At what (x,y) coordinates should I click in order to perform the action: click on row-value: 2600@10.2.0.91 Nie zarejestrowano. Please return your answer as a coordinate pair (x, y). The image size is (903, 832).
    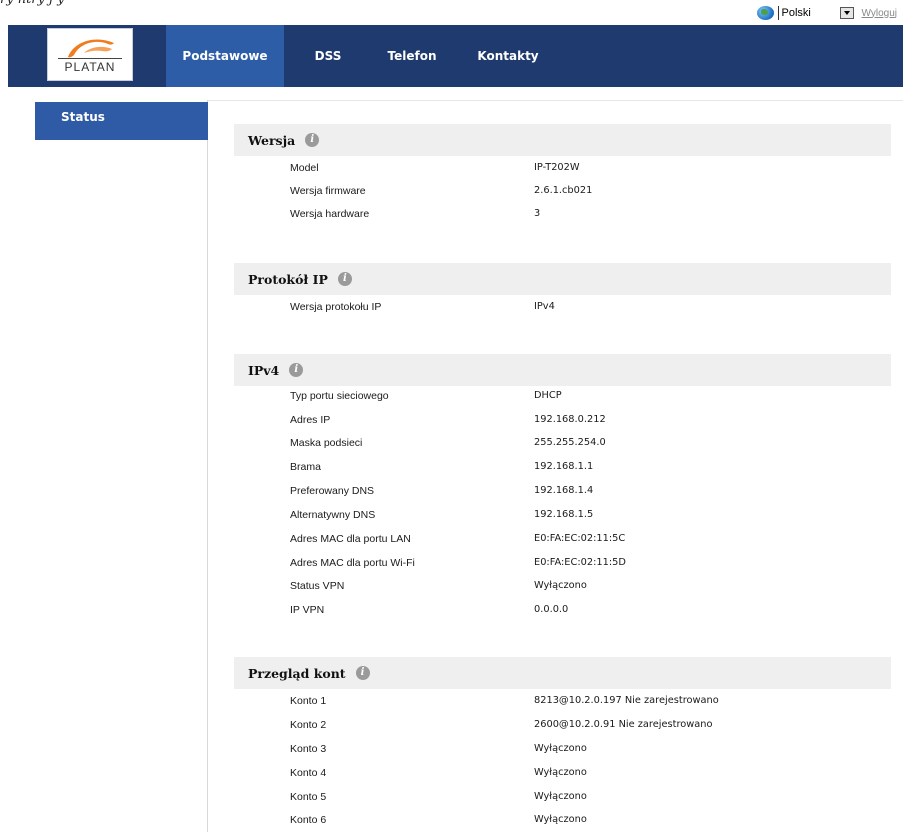
    Looking at the image, I should click on (623, 724).